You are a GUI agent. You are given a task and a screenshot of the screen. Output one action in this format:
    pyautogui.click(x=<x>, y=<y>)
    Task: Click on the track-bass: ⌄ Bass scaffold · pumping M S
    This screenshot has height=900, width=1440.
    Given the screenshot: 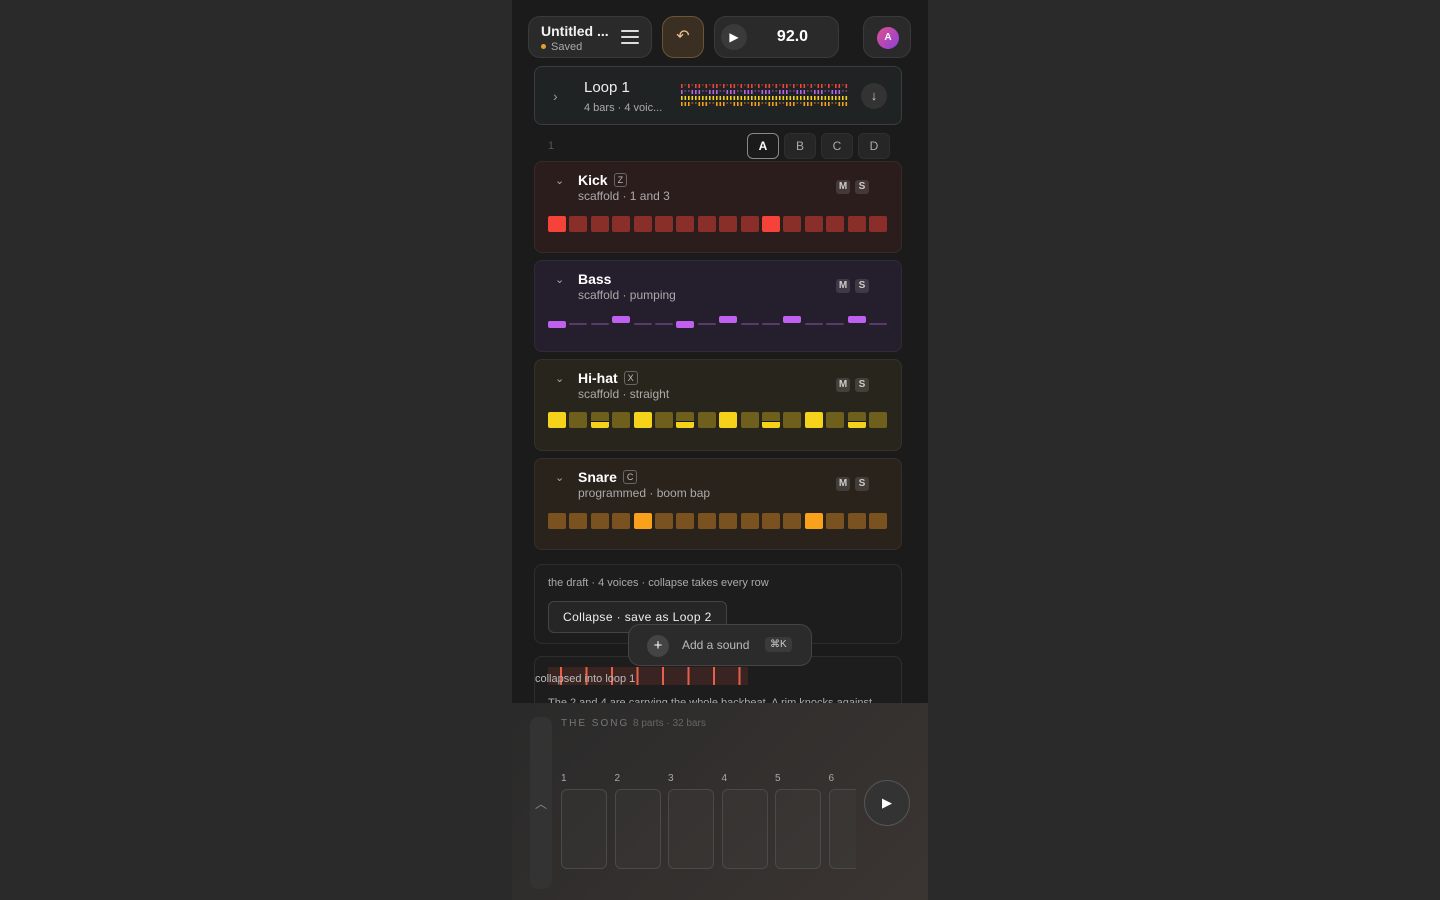 What is the action you would take?
    pyautogui.click(x=718, y=306)
    